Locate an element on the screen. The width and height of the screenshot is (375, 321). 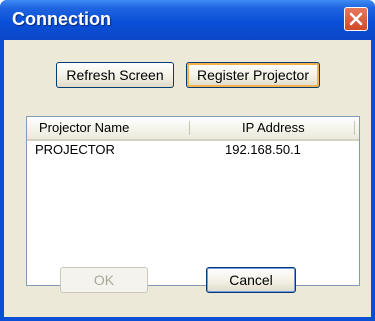
projector-name-cell: PROJECTOR is located at coordinates (75, 149).